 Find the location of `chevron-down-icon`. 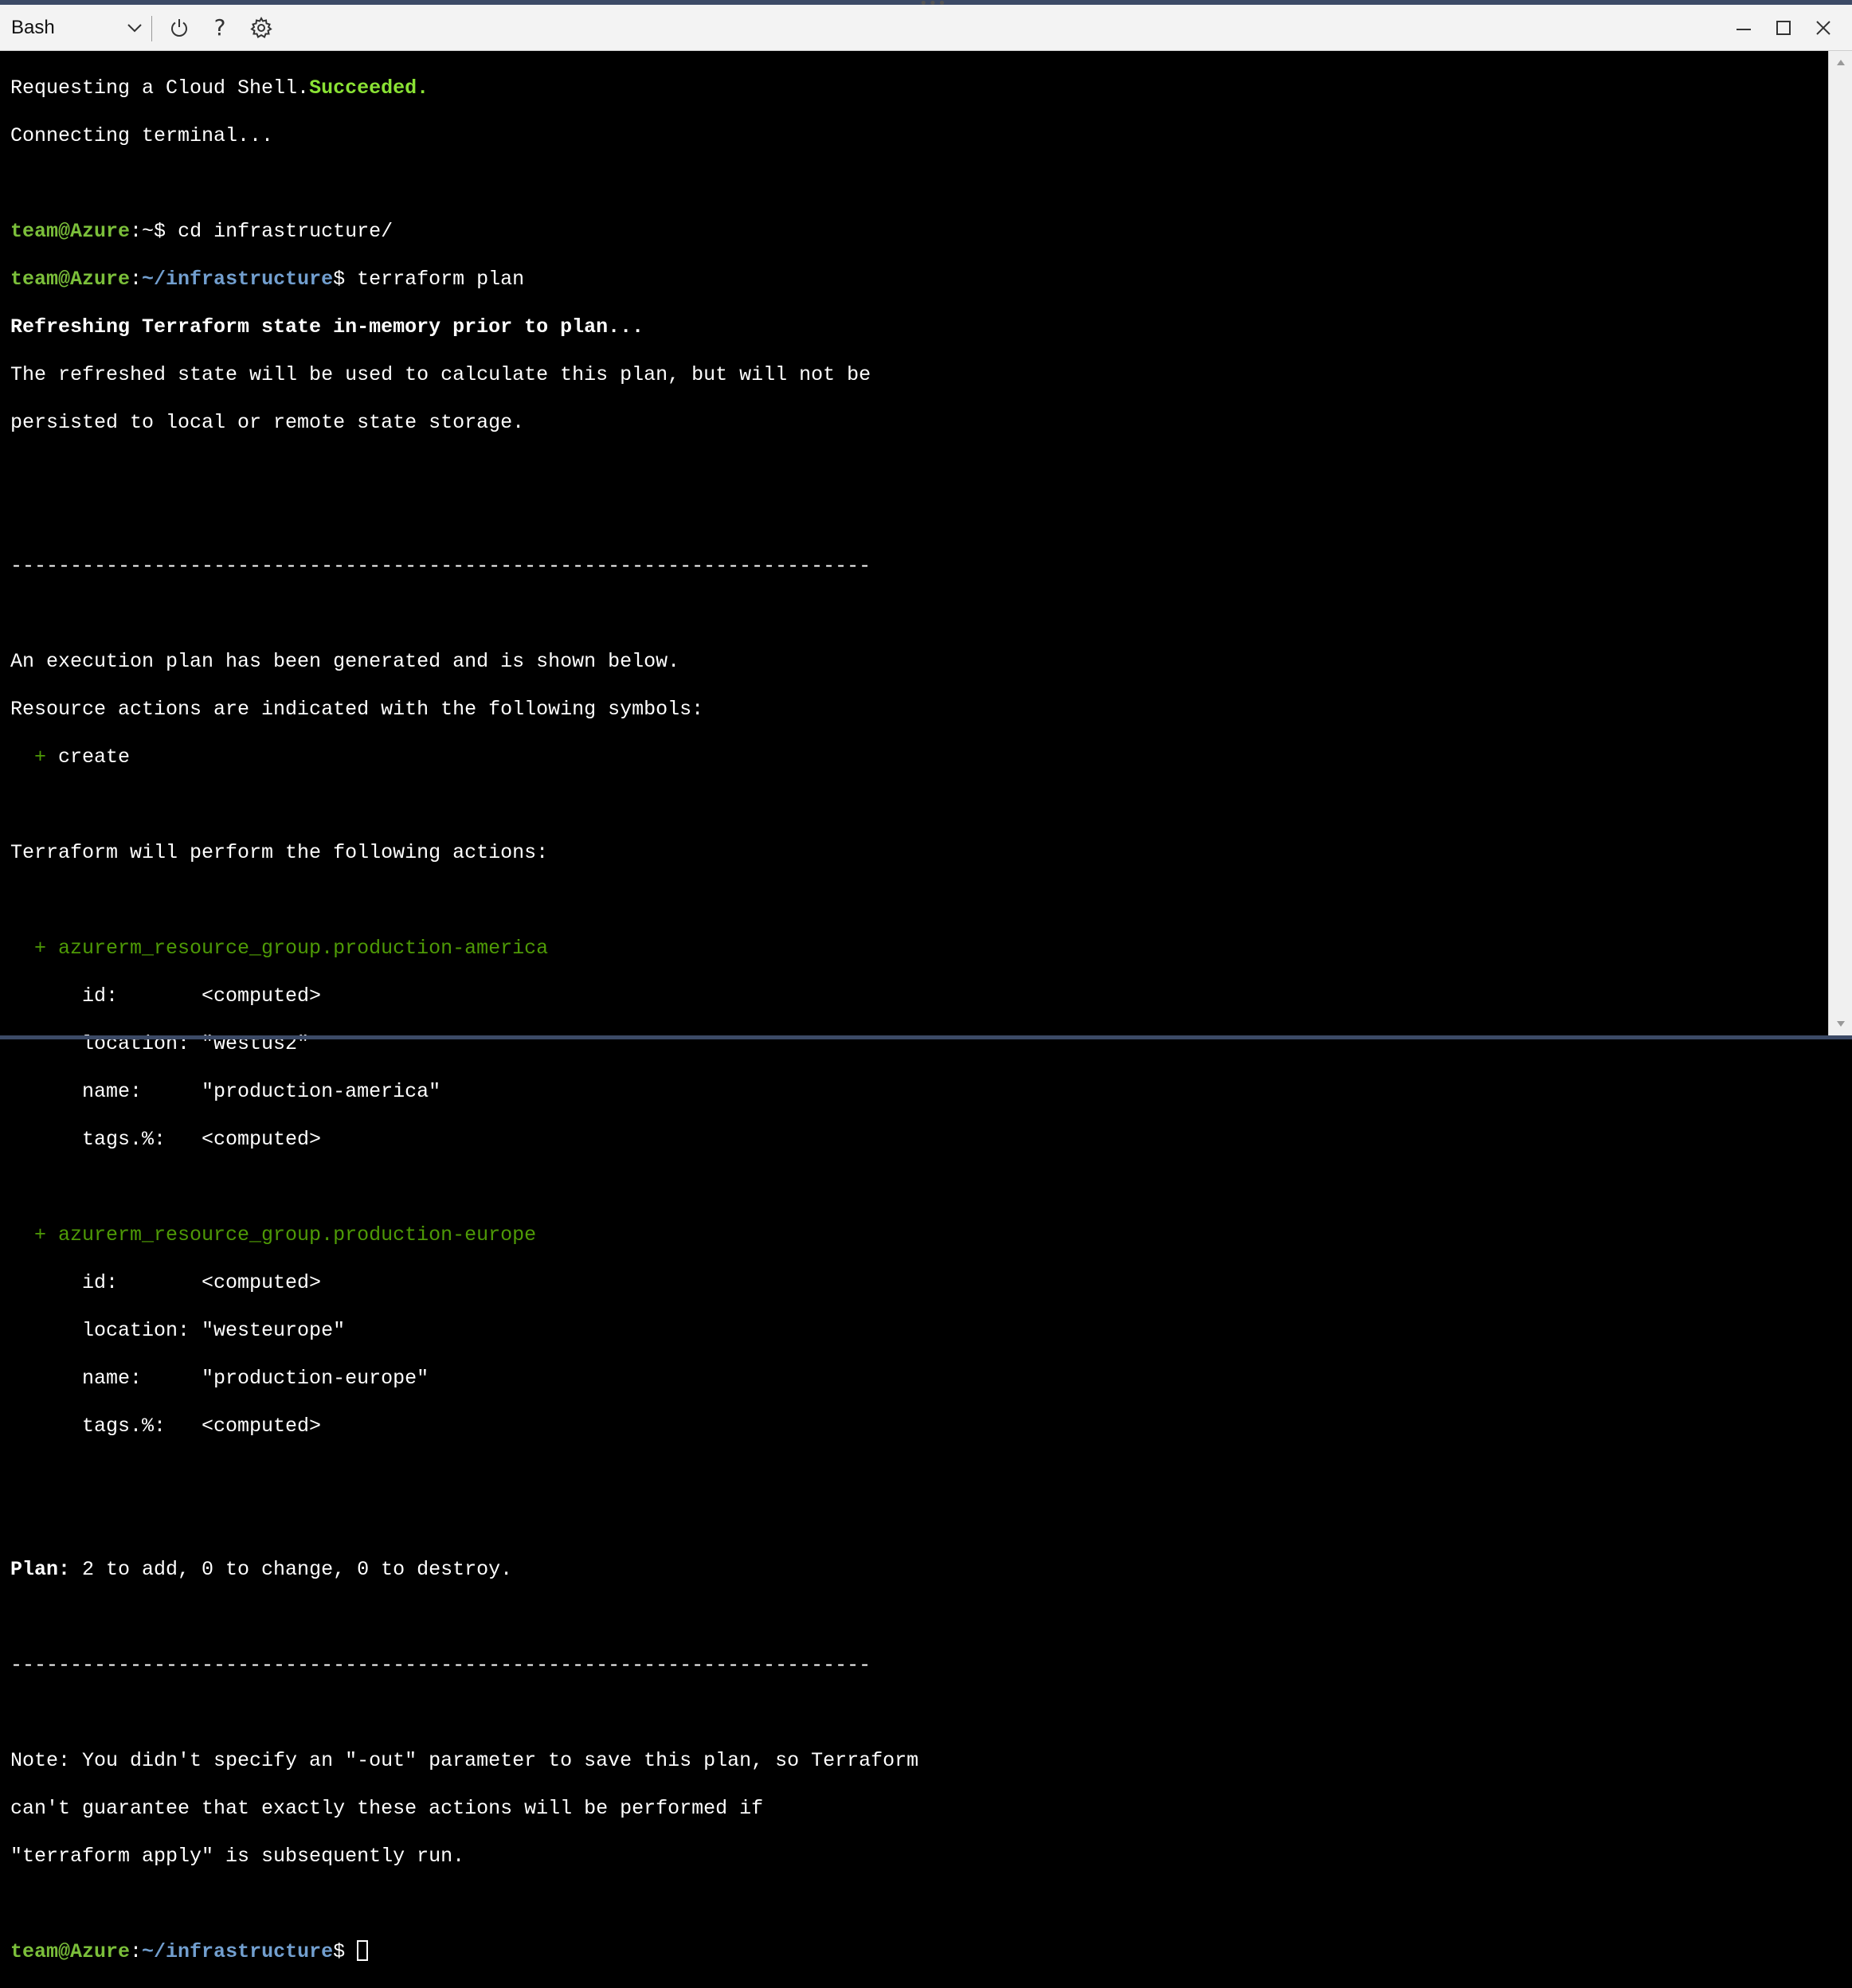

chevron-down-icon is located at coordinates (134, 28).